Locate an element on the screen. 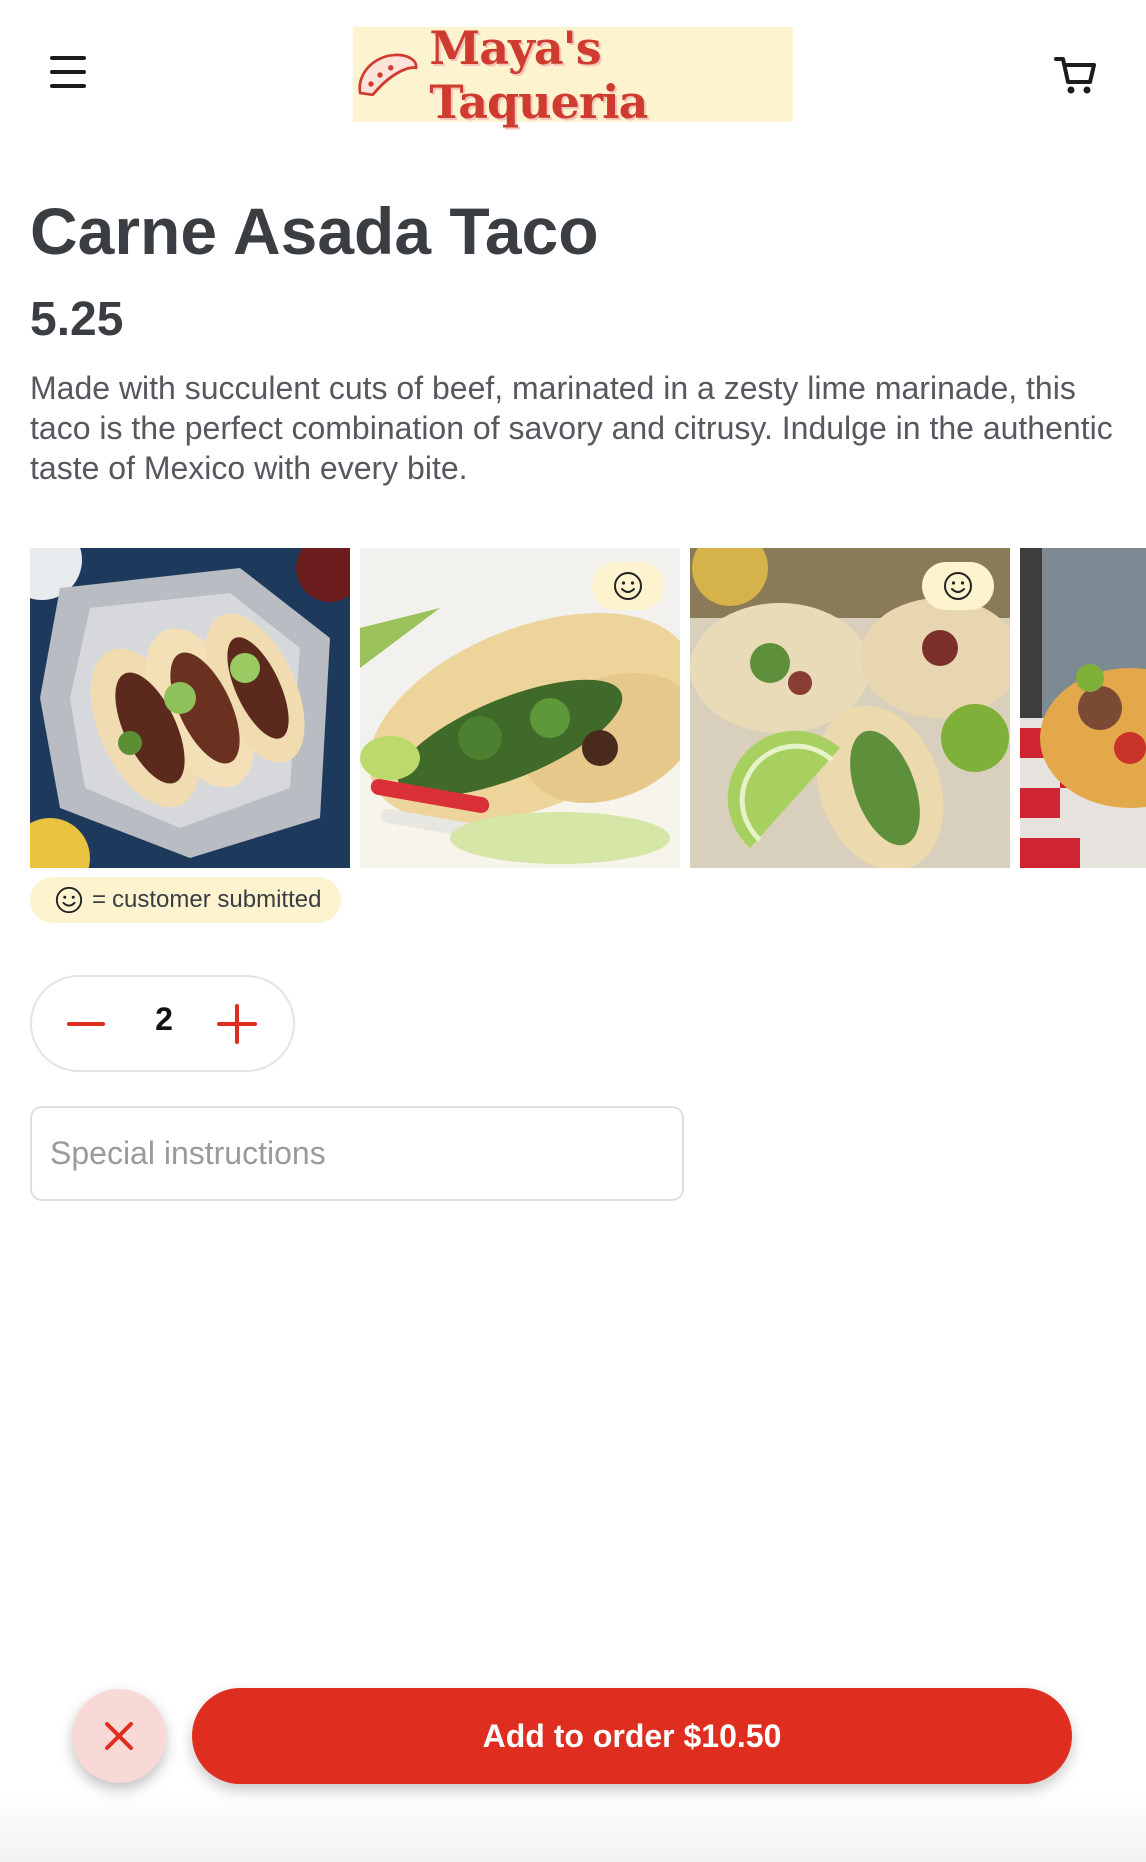 The width and height of the screenshot is (1146, 1862). add-to-order-button: Add to order $10.50 is located at coordinates (632, 1736).